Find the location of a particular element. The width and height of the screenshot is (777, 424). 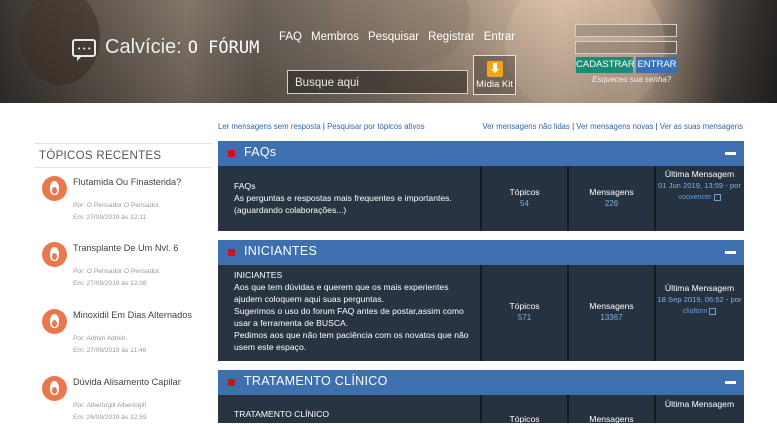

download-icon is located at coordinates (494, 69).